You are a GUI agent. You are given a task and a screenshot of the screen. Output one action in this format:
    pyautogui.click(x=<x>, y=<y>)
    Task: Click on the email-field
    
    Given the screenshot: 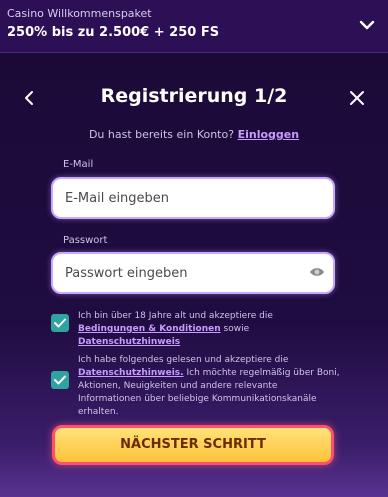 What is the action you would take?
    pyautogui.click(x=193, y=198)
    